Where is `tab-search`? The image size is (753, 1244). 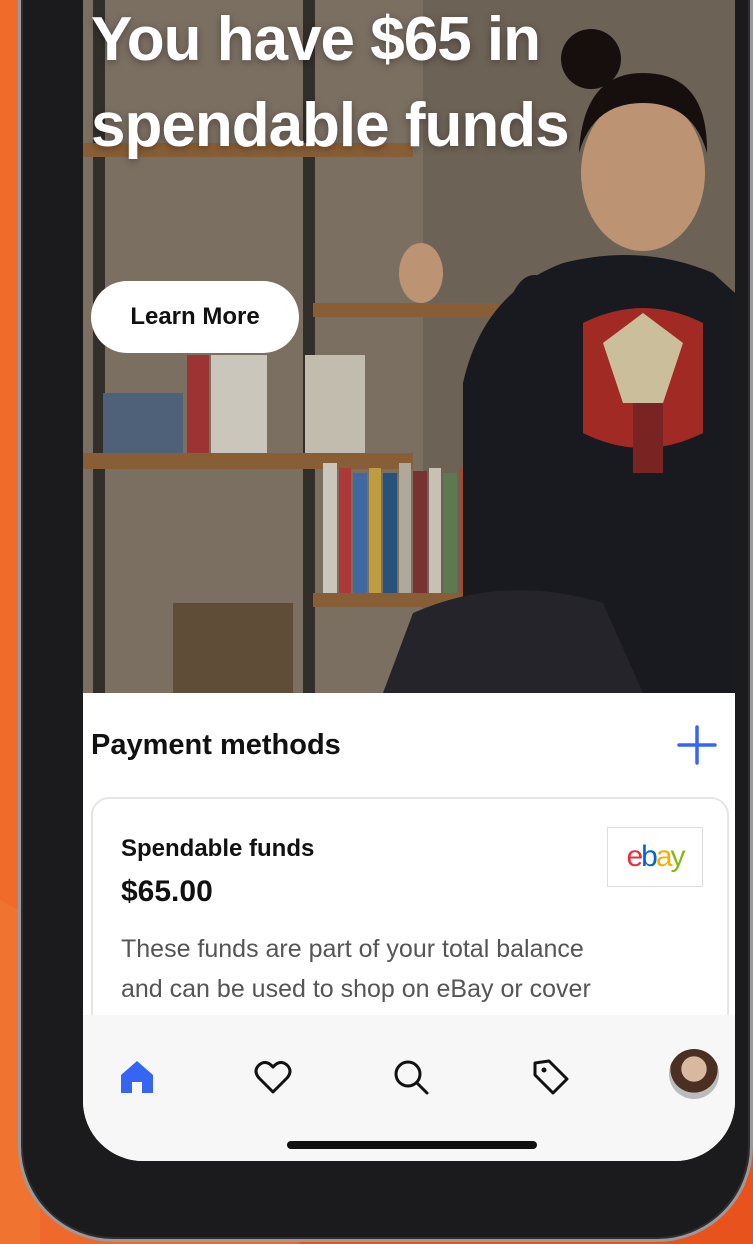 tab-search is located at coordinates (411, 1077).